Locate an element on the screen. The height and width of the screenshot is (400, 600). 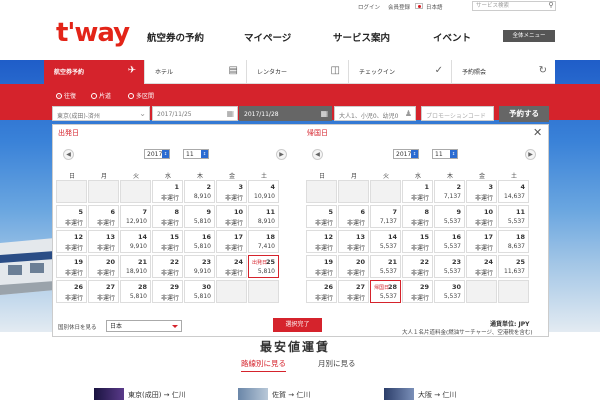
search-submit-button: 予約する is located at coordinates (524, 114).